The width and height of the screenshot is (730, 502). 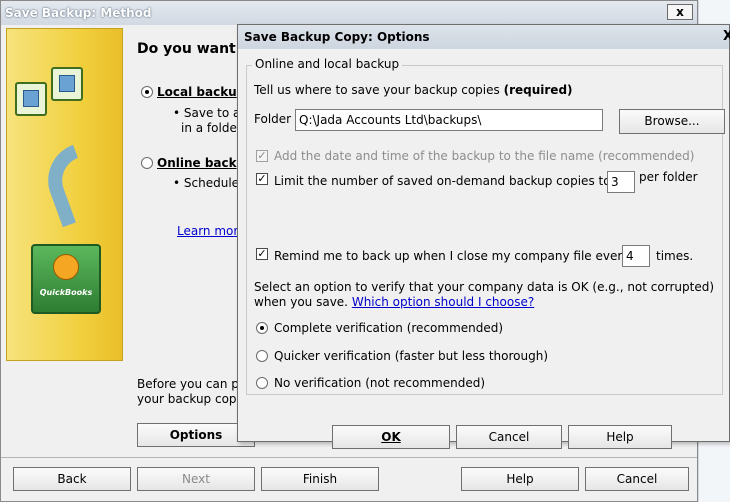 I want to click on folder-label: Folder, so click(x=273, y=119).